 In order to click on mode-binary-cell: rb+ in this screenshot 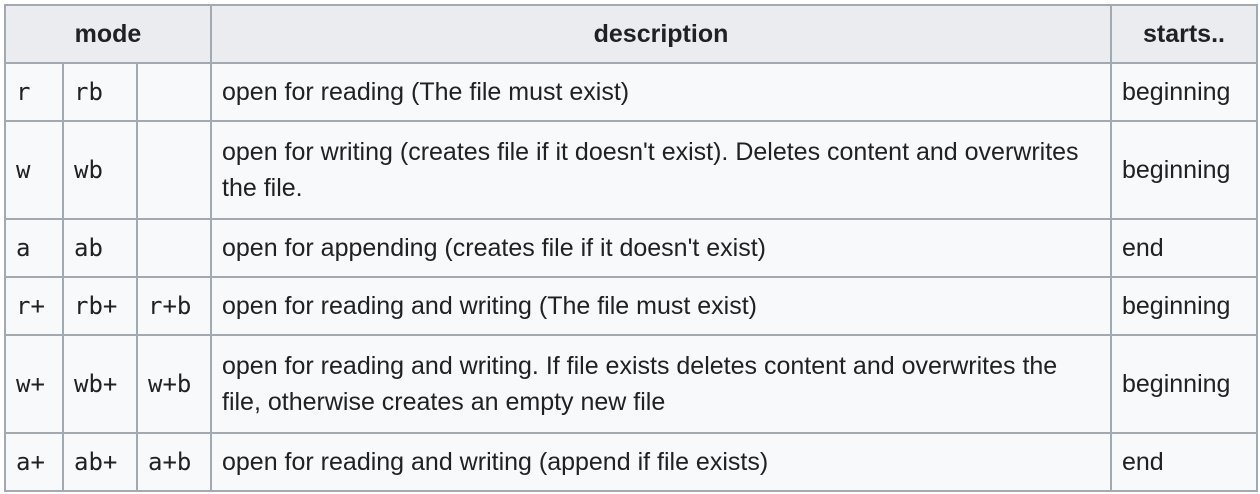, I will do `click(100, 306)`.